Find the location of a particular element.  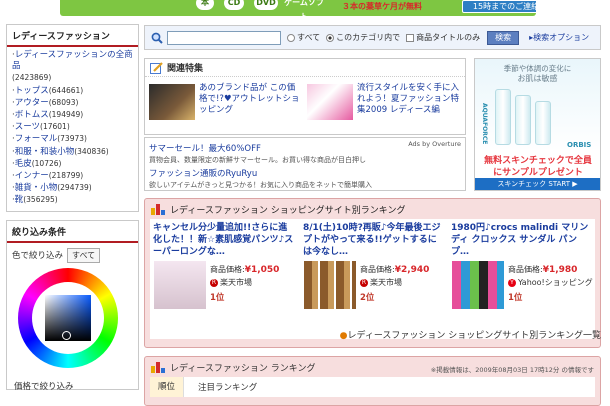

site-ranking-header: レディースファッション ショッピングサイト別ランキング is located at coordinates (372, 209).